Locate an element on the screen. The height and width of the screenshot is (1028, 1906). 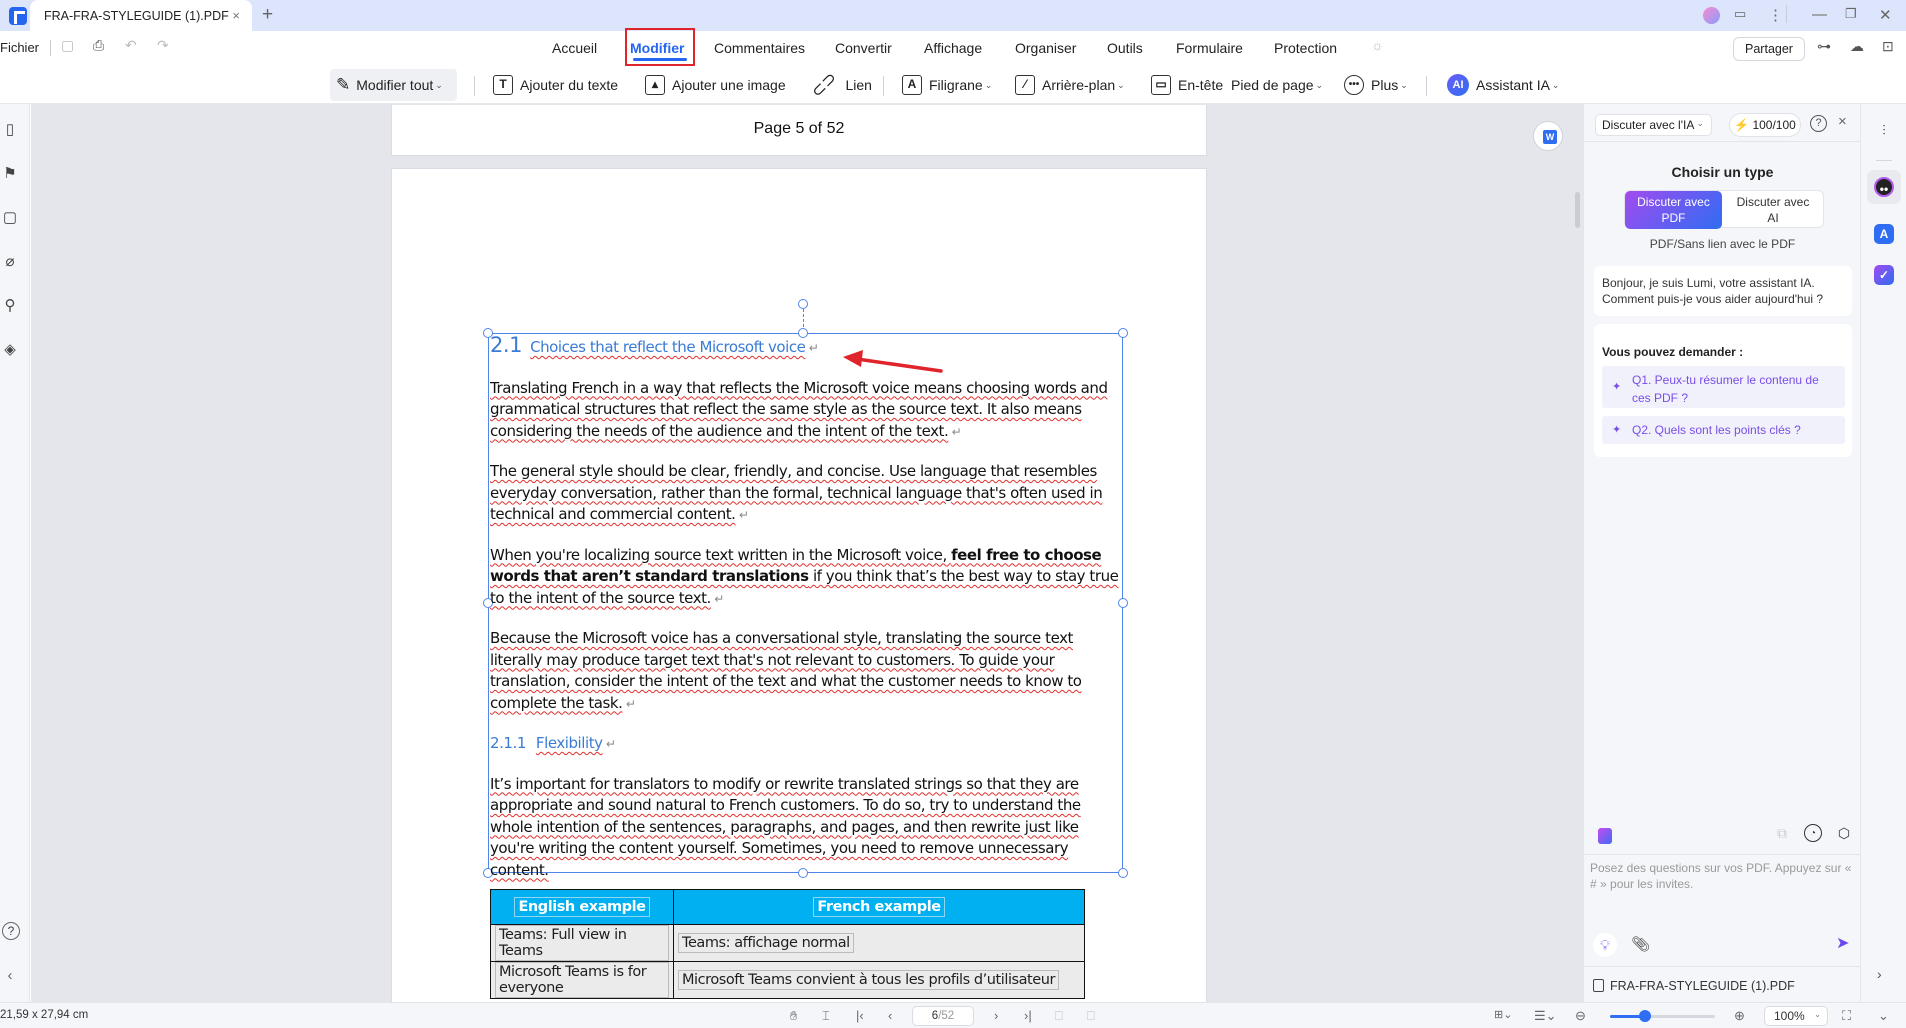
page-thumbnails-icon: ▯ is located at coordinates (10, 130).